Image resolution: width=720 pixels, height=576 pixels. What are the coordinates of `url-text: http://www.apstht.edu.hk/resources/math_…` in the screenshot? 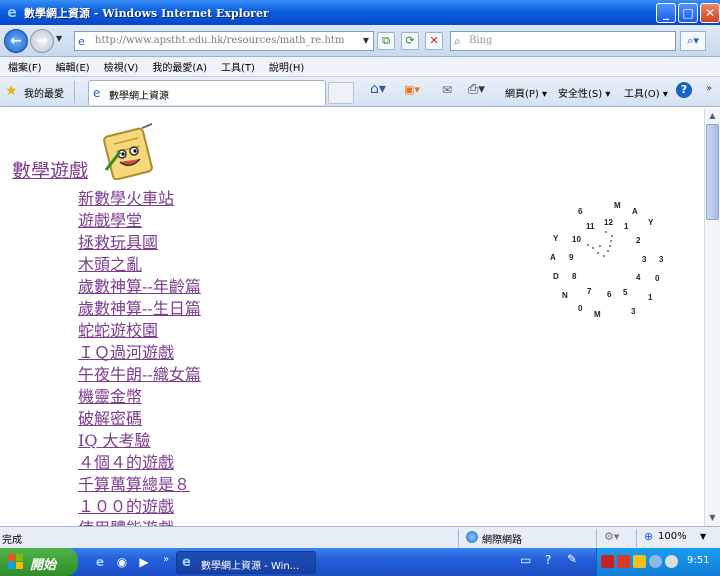 It's located at (220, 40).